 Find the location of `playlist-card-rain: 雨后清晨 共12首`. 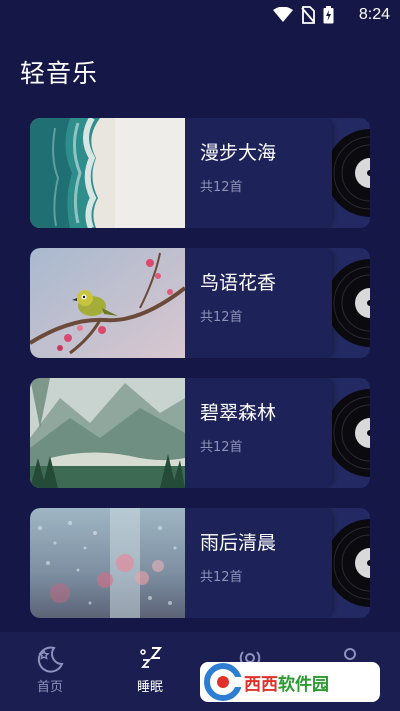

playlist-card-rain: 雨后清晨 共12首 is located at coordinates (200, 563).